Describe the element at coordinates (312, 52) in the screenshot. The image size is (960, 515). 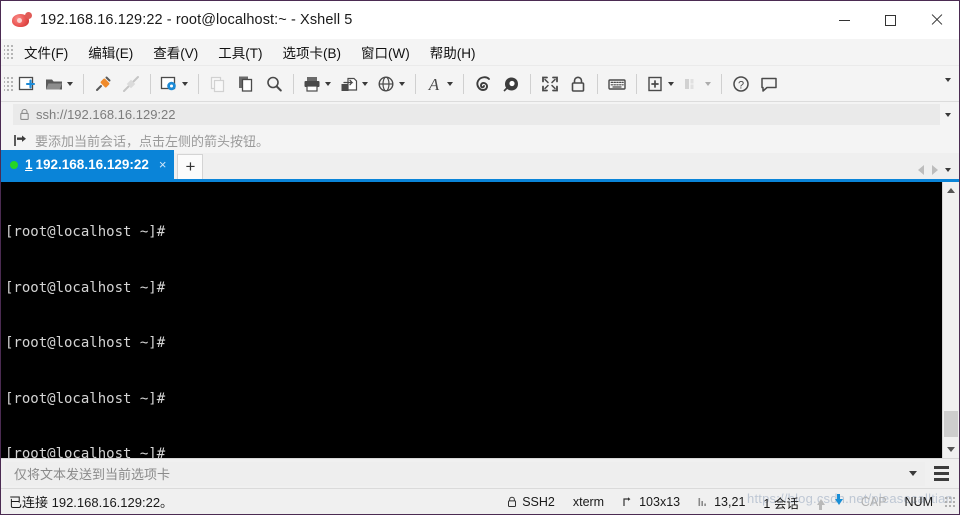
I see `menu-tabs: 选项卡(B)` at that location.